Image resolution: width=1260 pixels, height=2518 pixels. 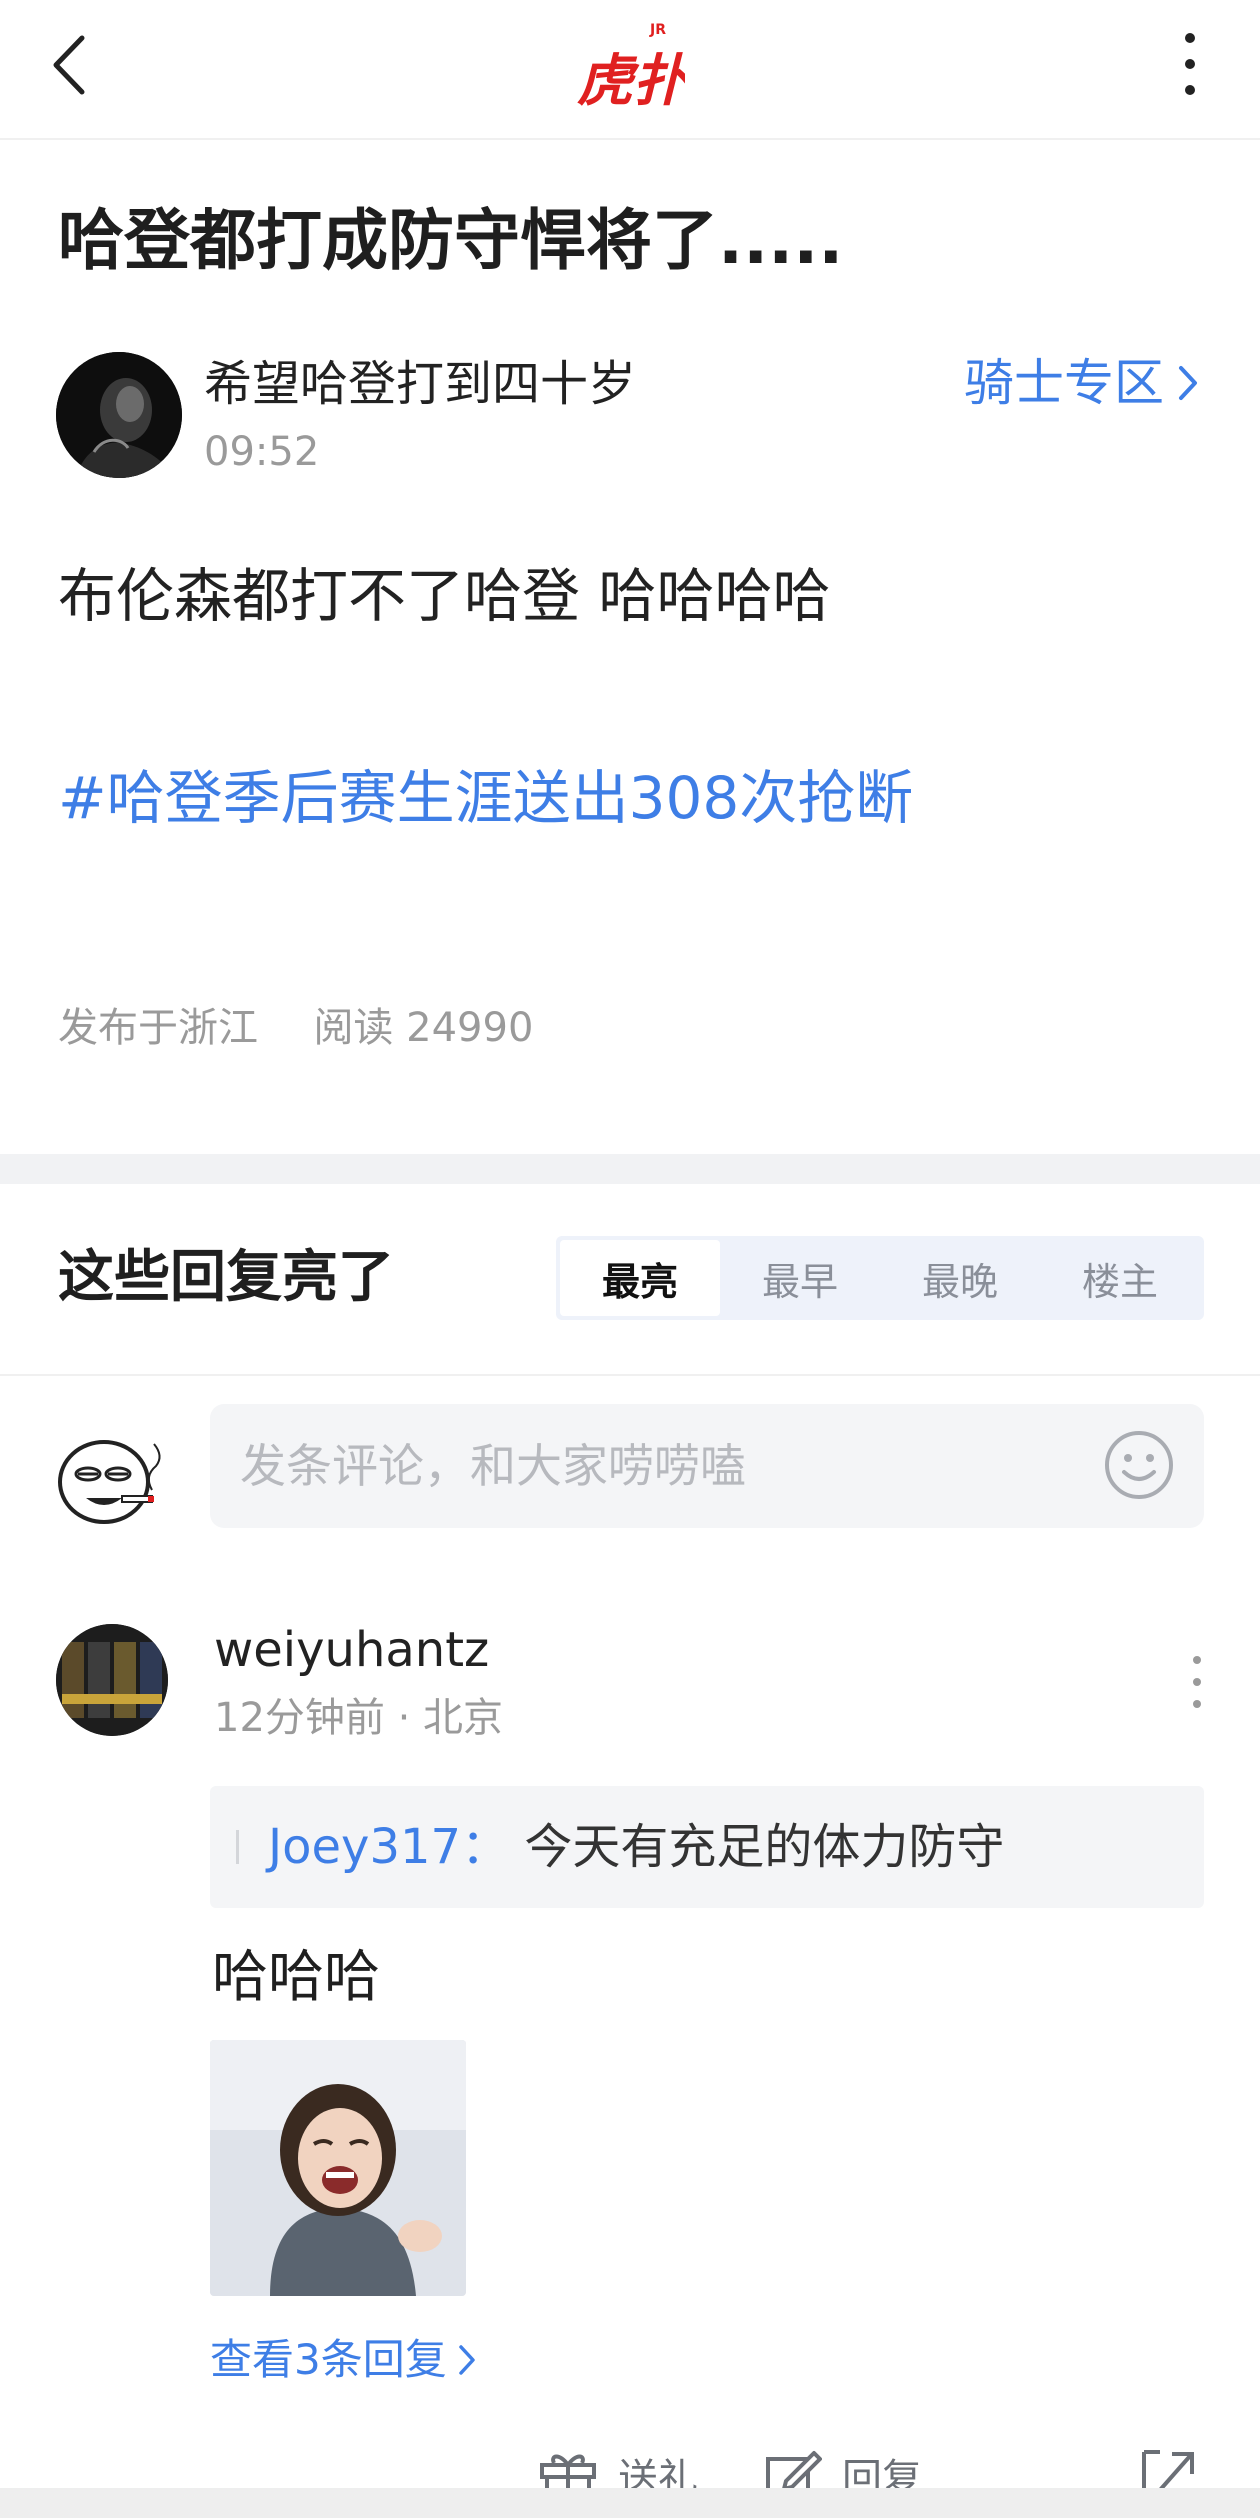 I want to click on reply-text: 哈哈哈, so click(x=296, y=1977).